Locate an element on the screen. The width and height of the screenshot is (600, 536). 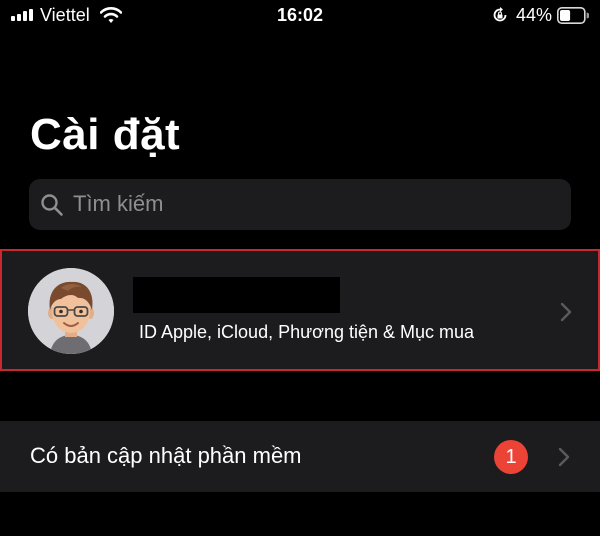
memoji-avatar is located at coordinates (71, 311).